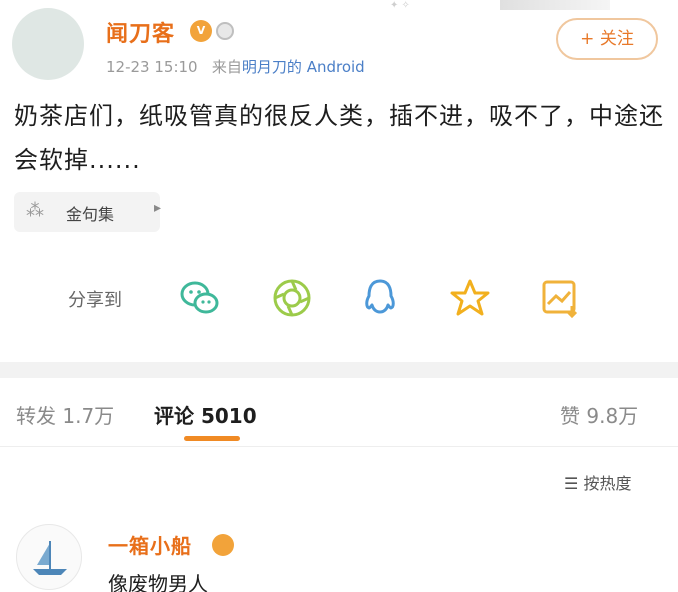  What do you see at coordinates (225, 31) in the screenshot?
I see `medal-badge-icon` at bounding box center [225, 31].